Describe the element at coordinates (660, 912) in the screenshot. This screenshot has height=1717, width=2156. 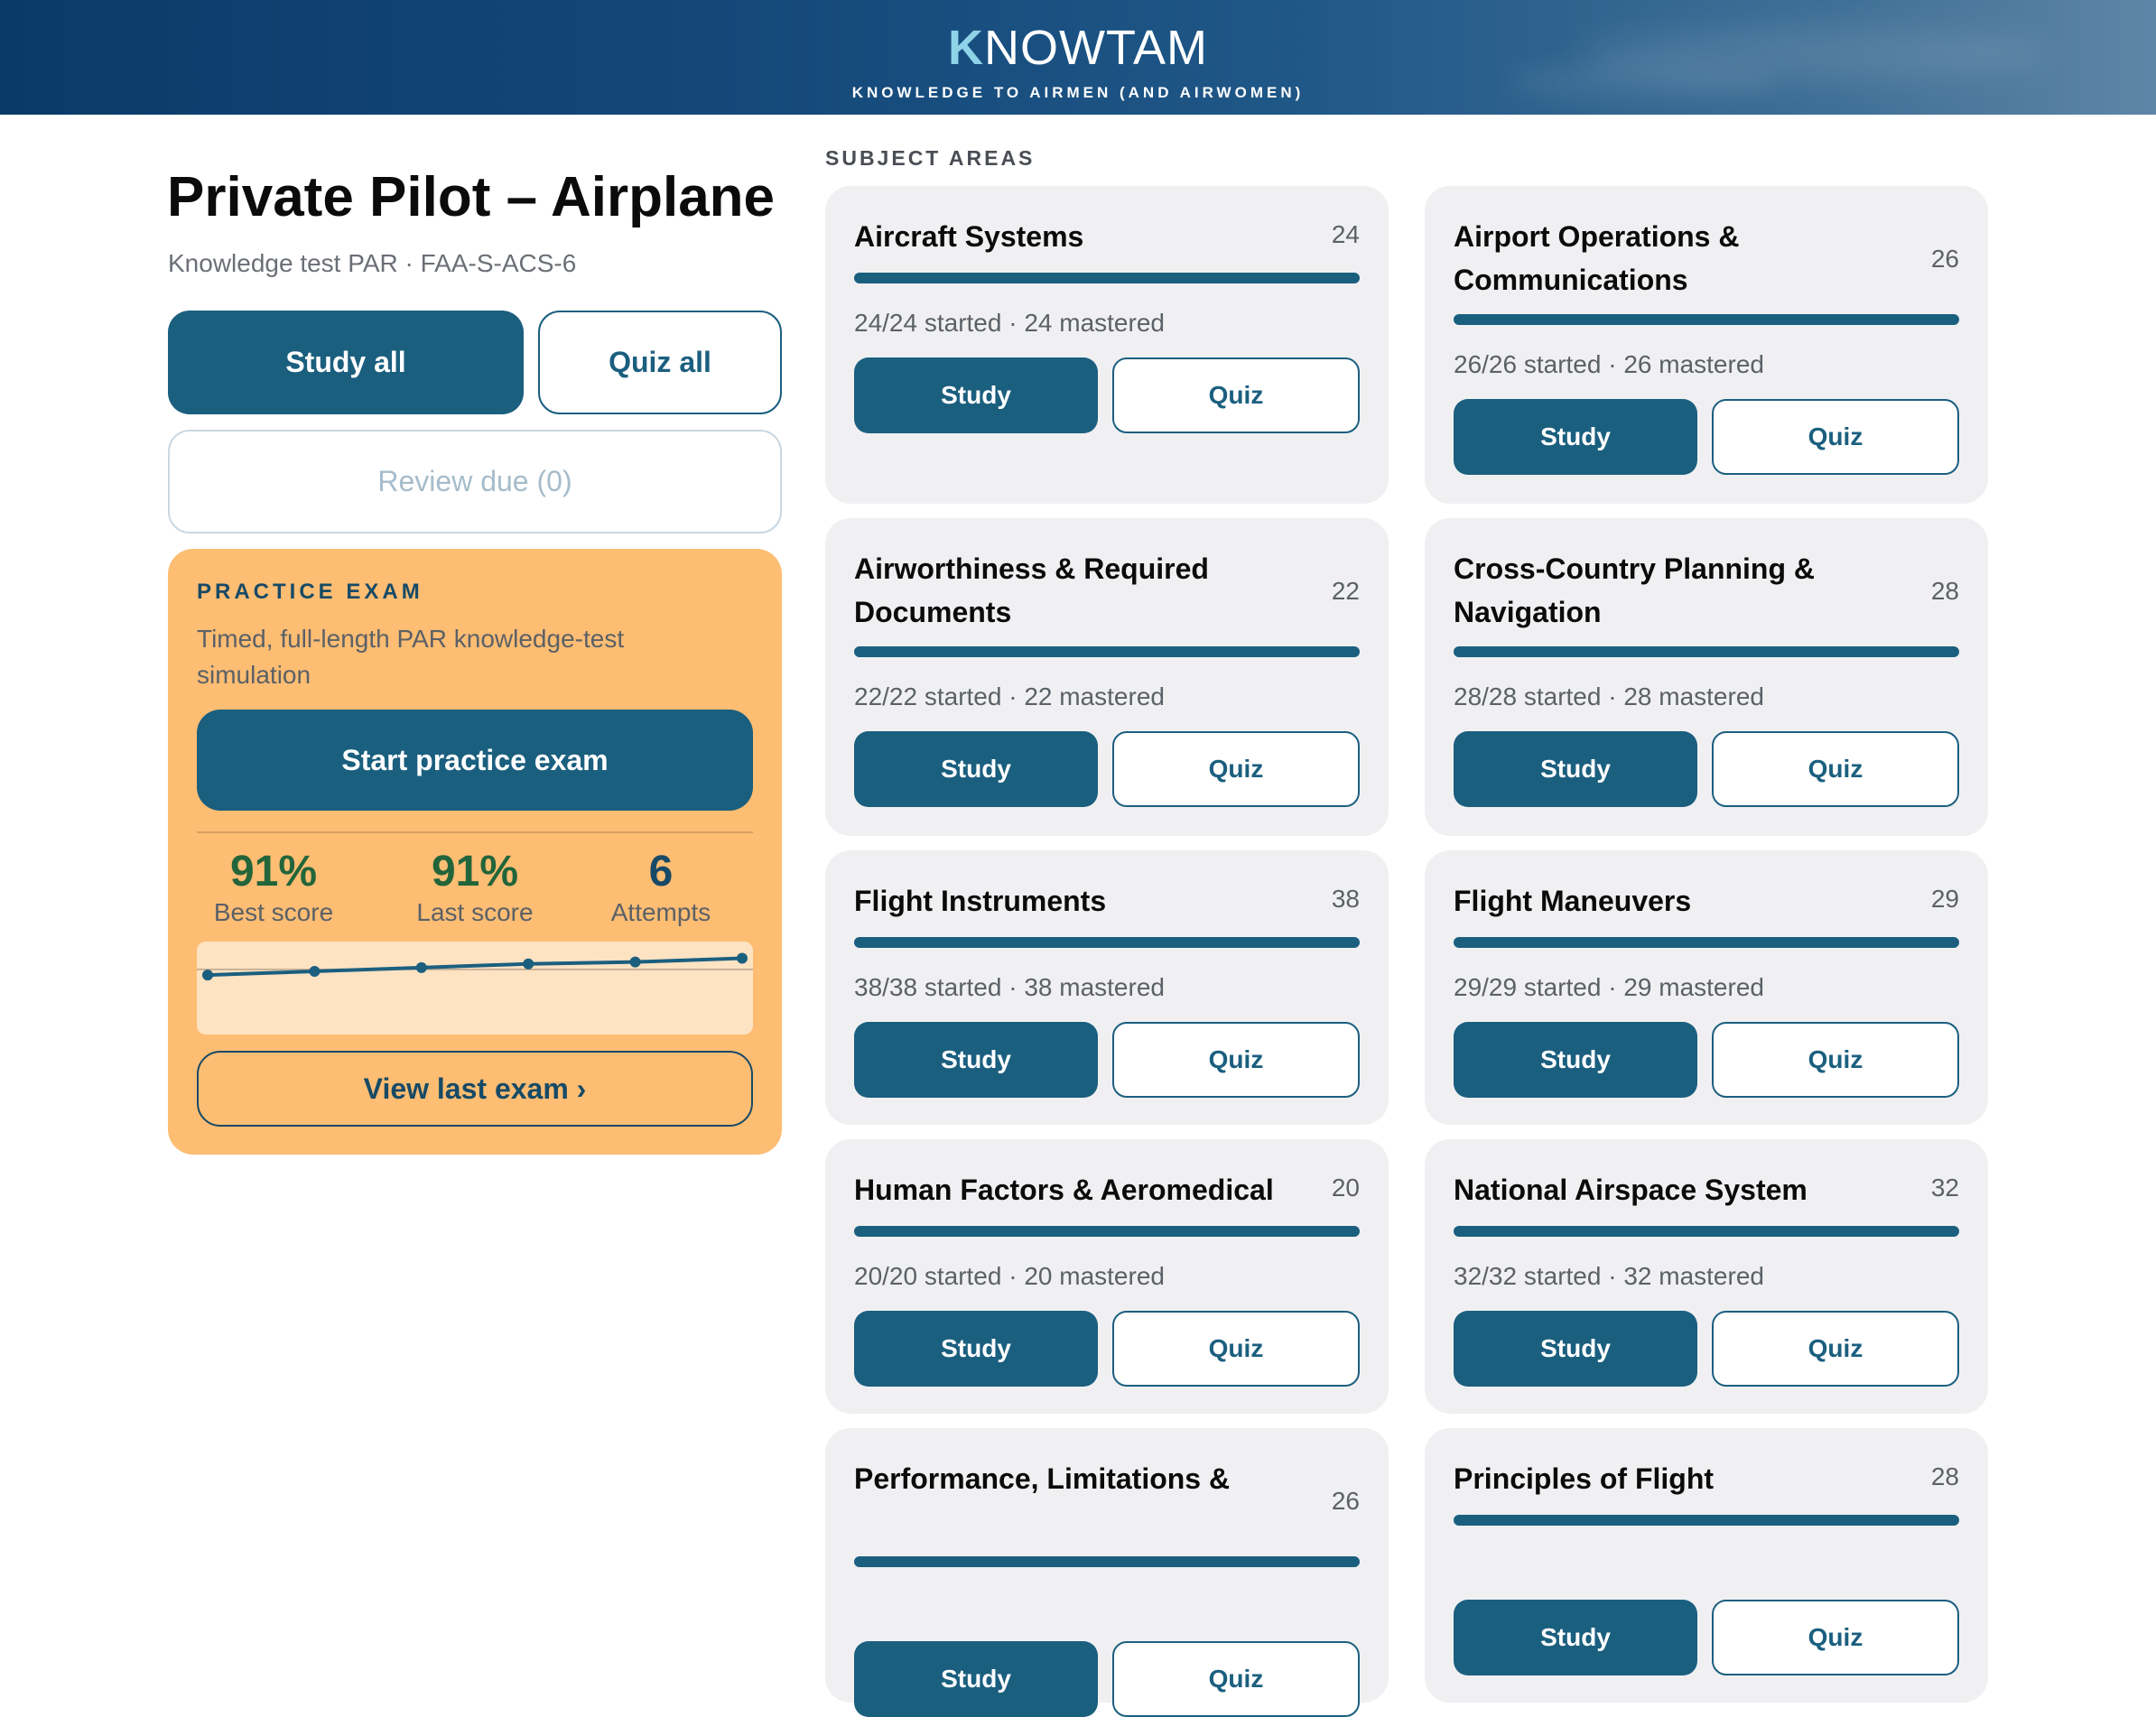
I see `attempts-label: Attempts` at that location.